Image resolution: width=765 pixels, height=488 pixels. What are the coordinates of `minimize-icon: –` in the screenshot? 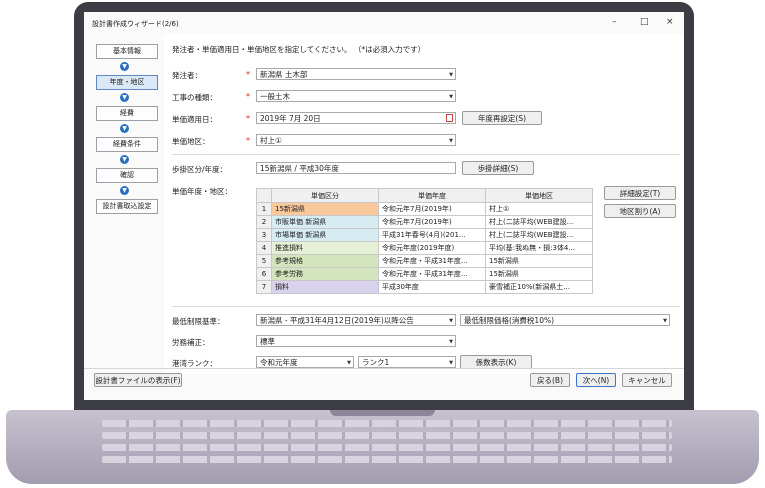 It's located at (614, 22).